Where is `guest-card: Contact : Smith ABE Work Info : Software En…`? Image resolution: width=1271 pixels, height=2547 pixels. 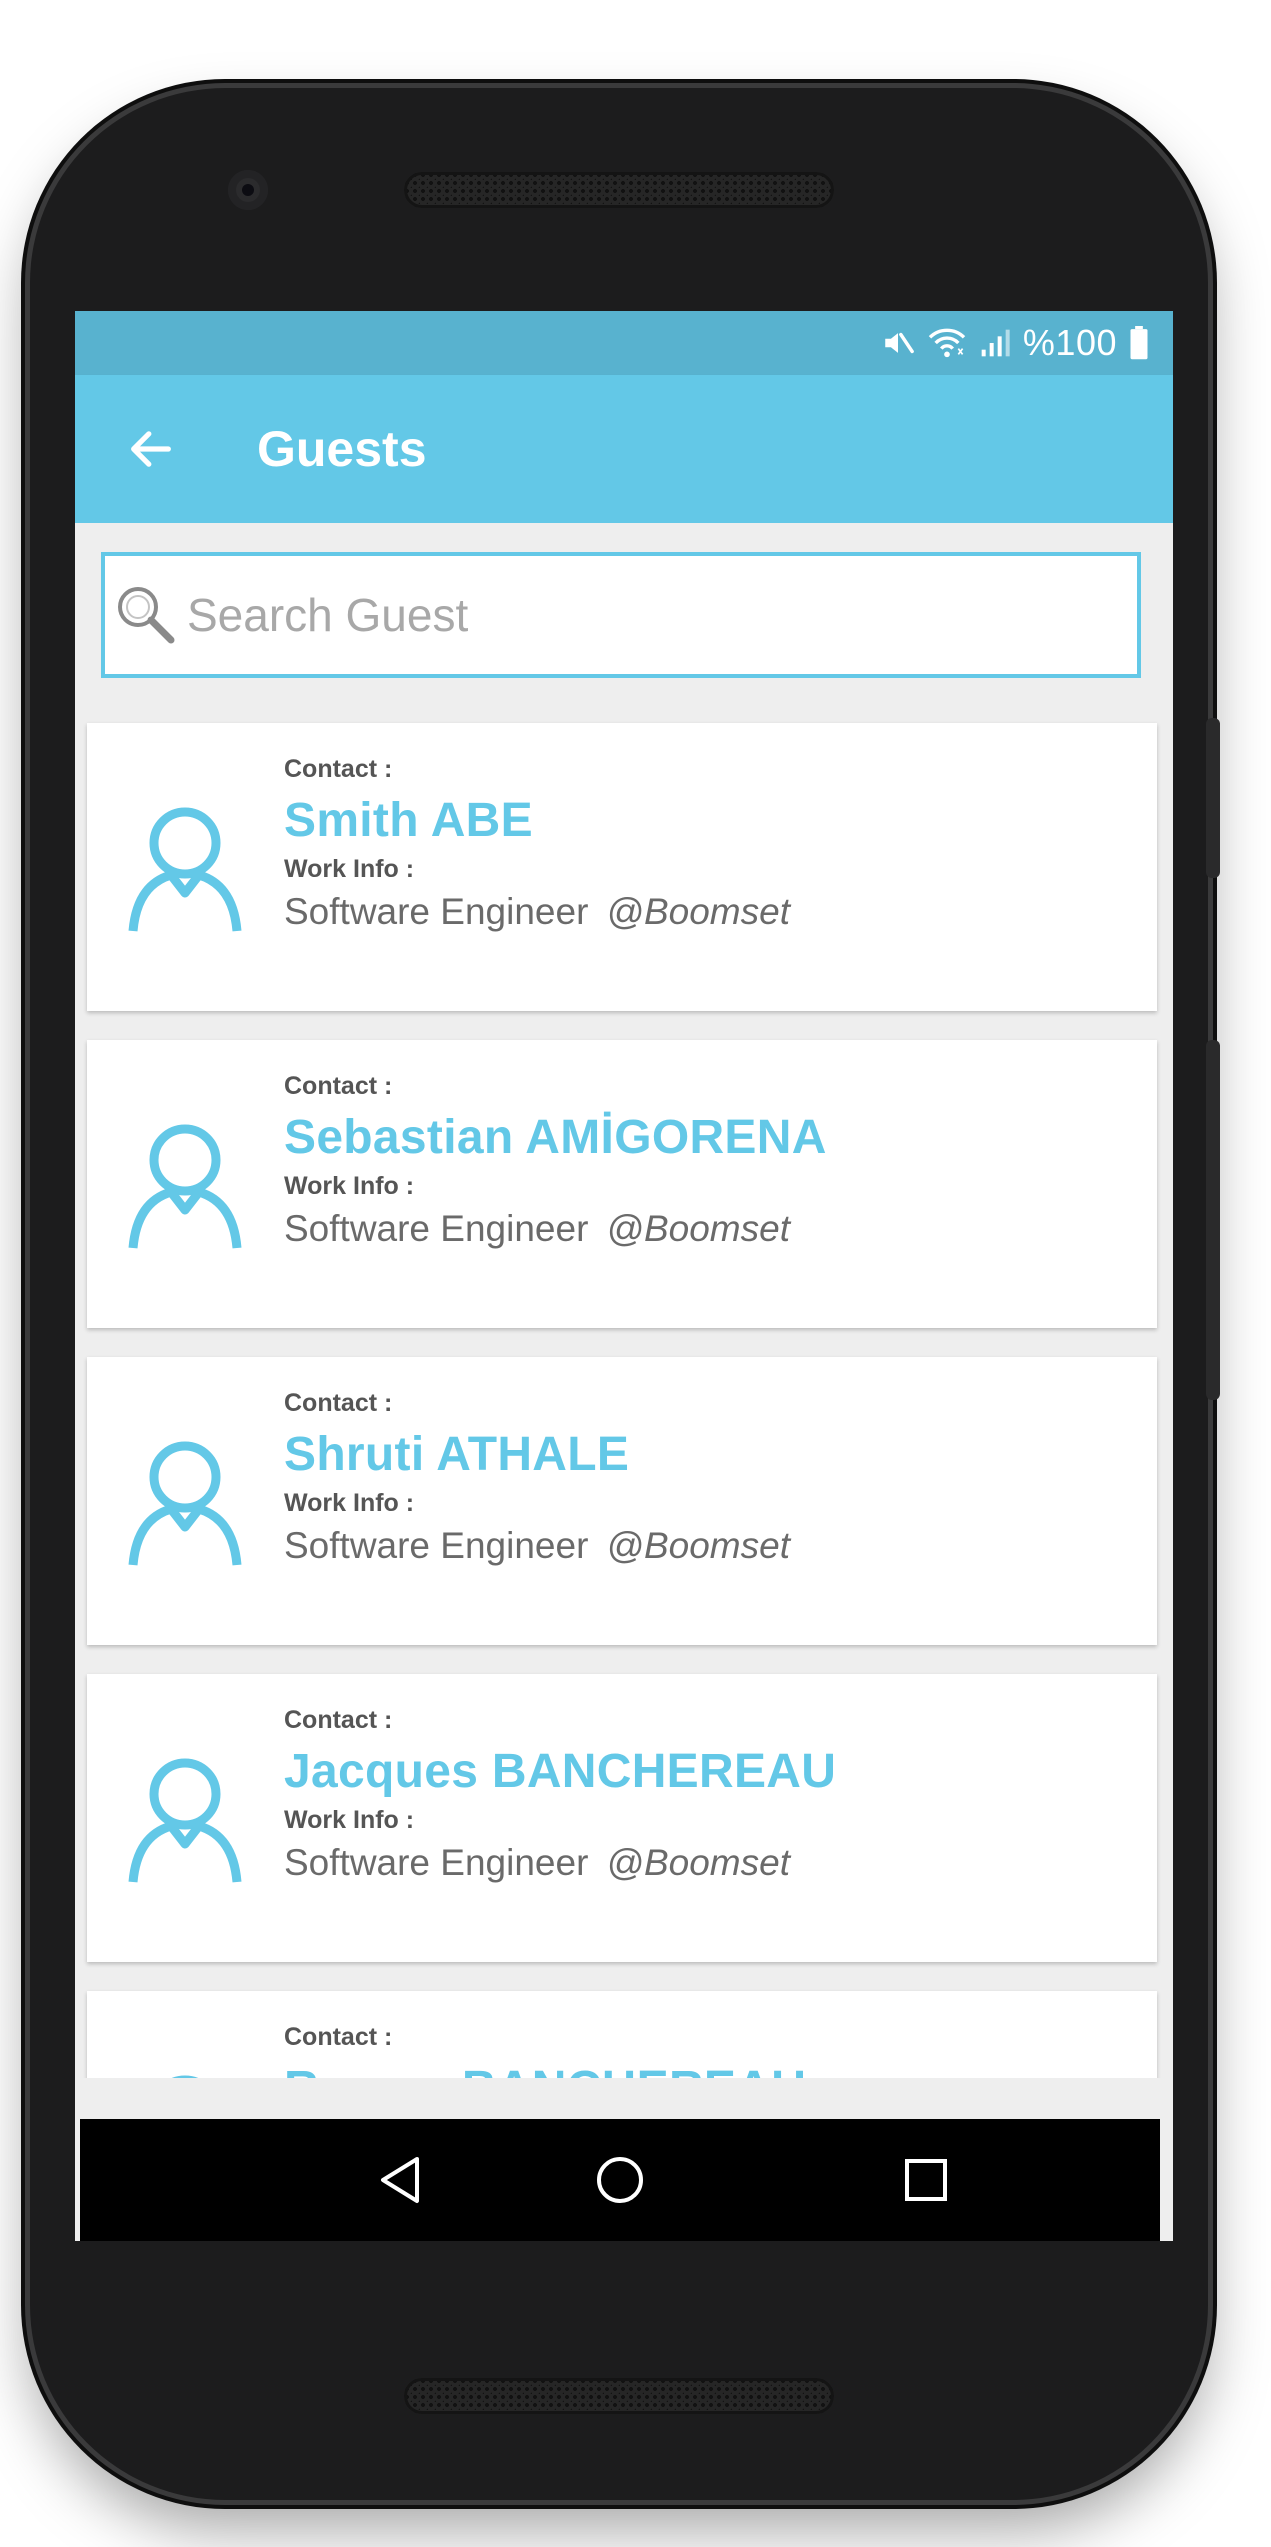
guest-card: Contact : Smith ABE Work Info : Software En… is located at coordinates (622, 867).